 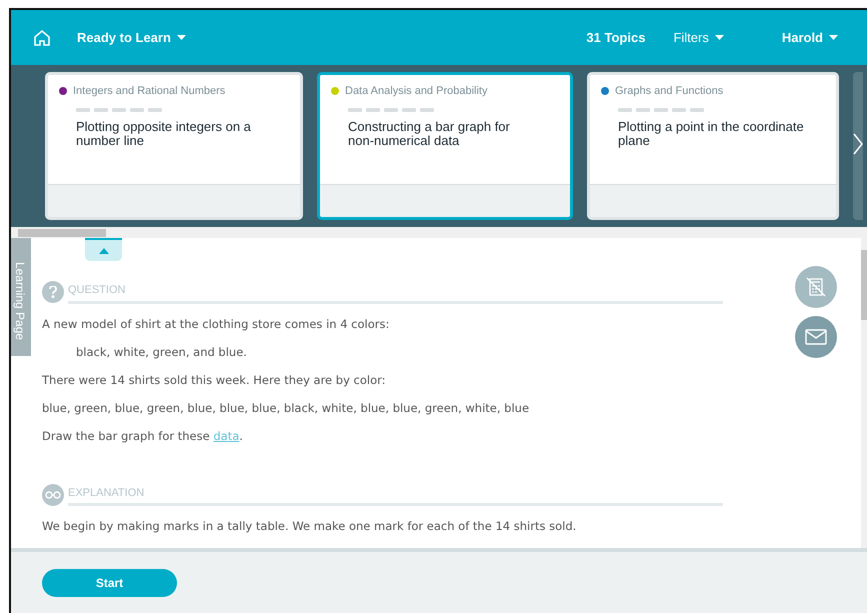 What do you see at coordinates (310, 526) in the screenshot?
I see `paragraph: We begin by making marks in a tally table. We make one mark for each of the 14 shirts sold.` at bounding box center [310, 526].